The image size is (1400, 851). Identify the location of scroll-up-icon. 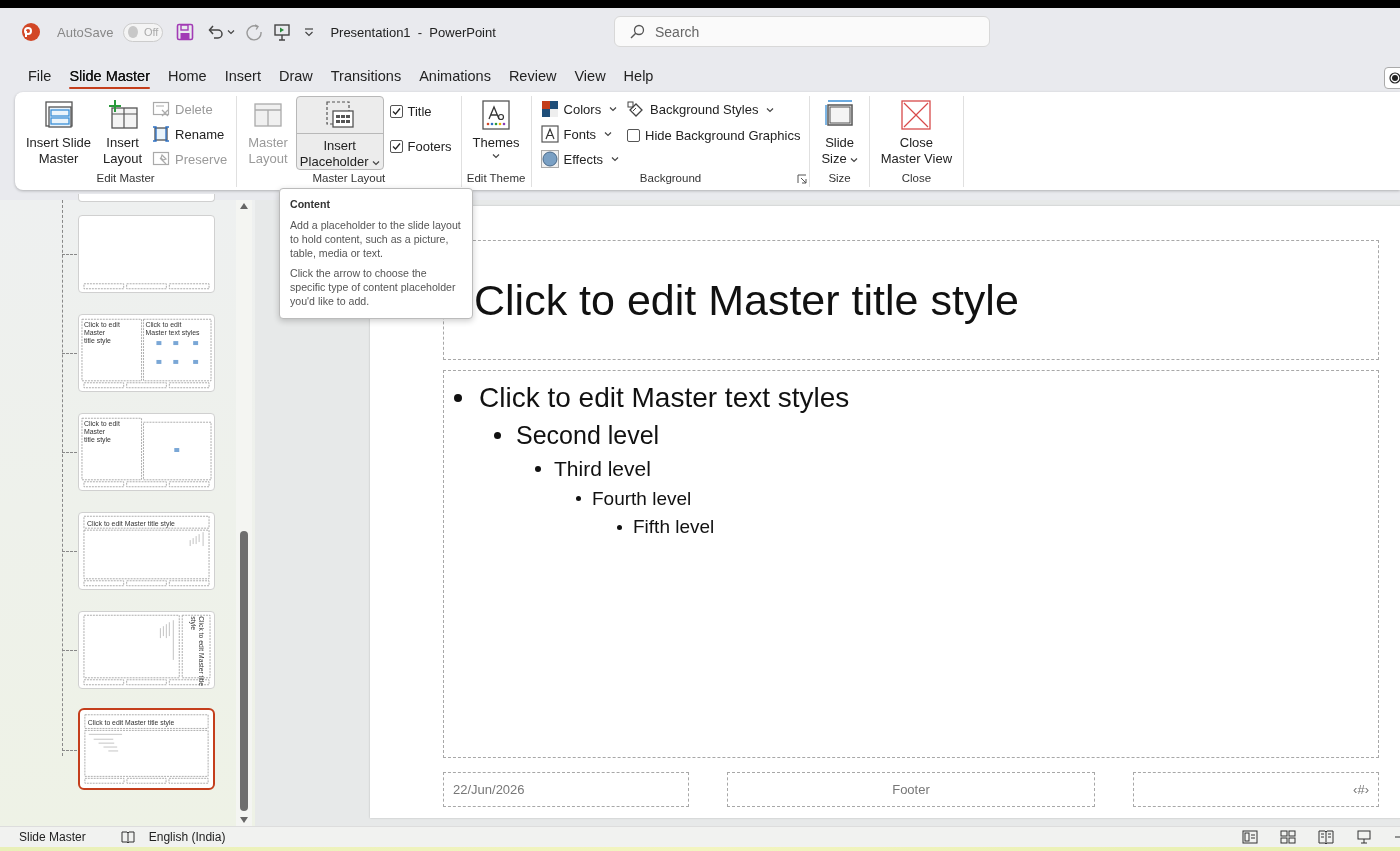
(244, 206).